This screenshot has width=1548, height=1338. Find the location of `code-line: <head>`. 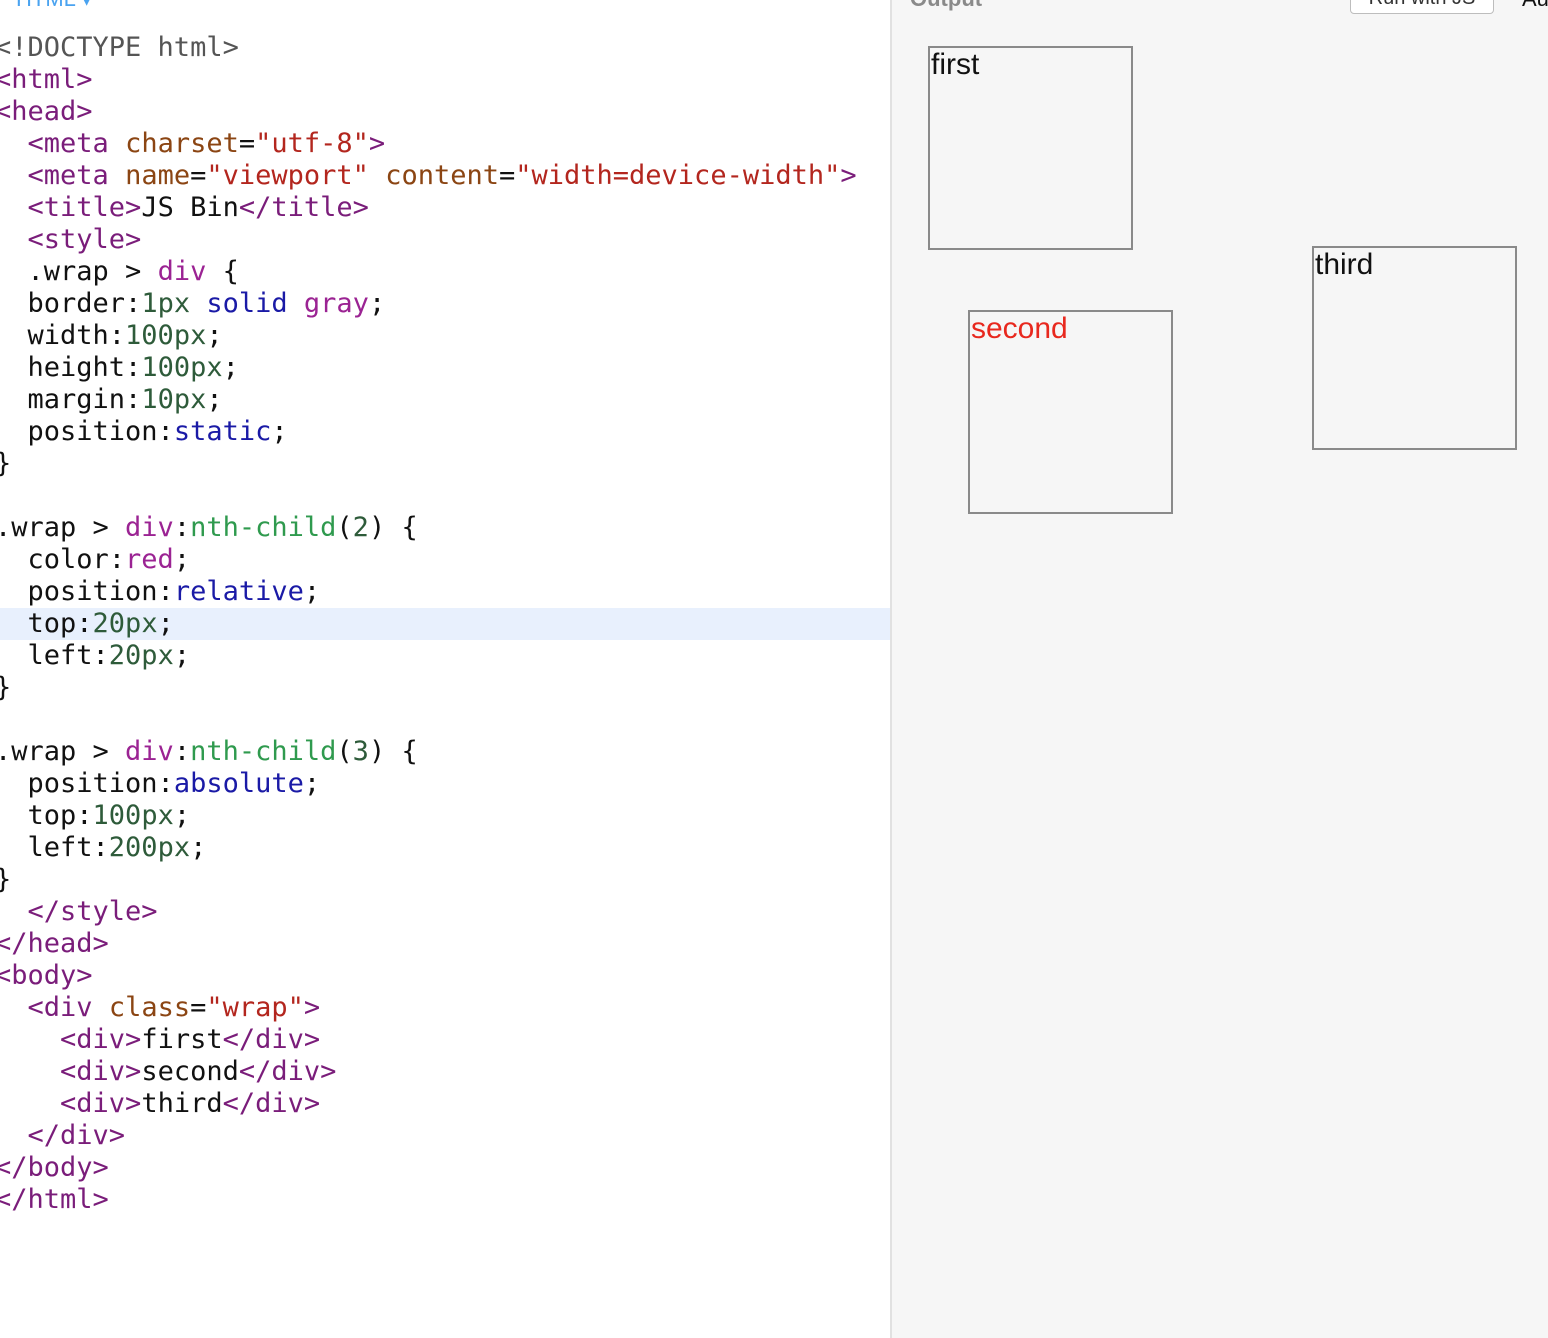

code-line: <head> is located at coordinates (445, 112).